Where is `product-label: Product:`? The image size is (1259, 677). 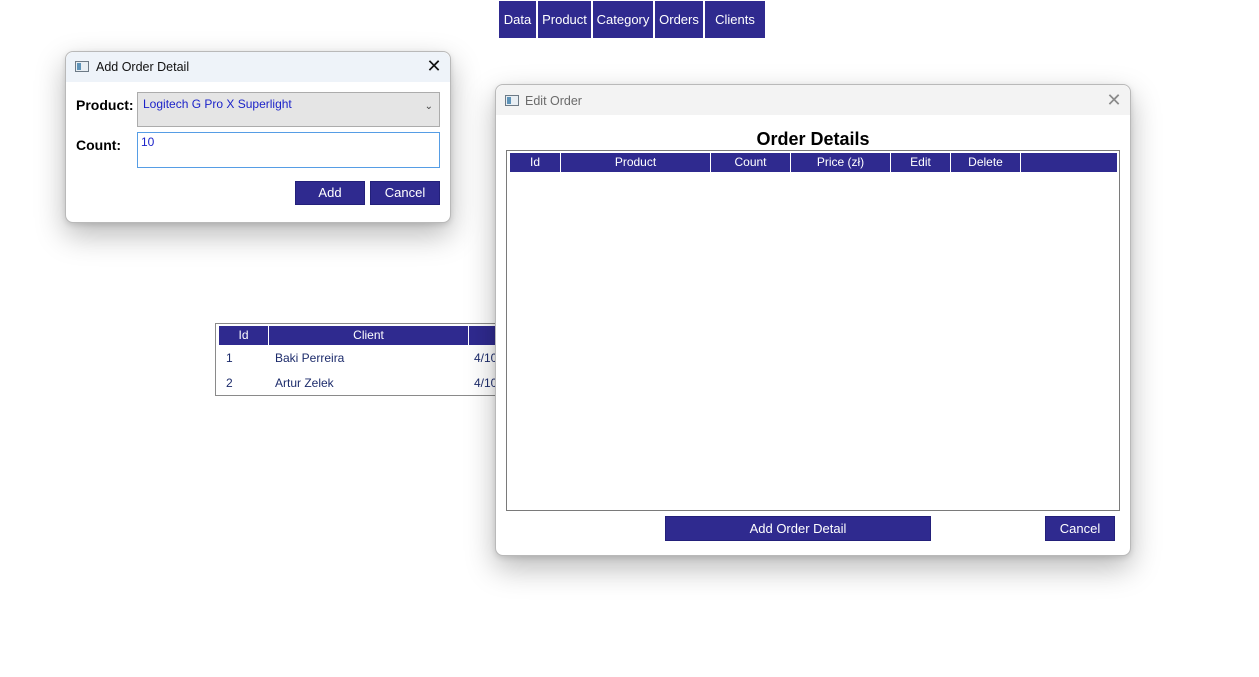 product-label: Product: is located at coordinates (105, 105).